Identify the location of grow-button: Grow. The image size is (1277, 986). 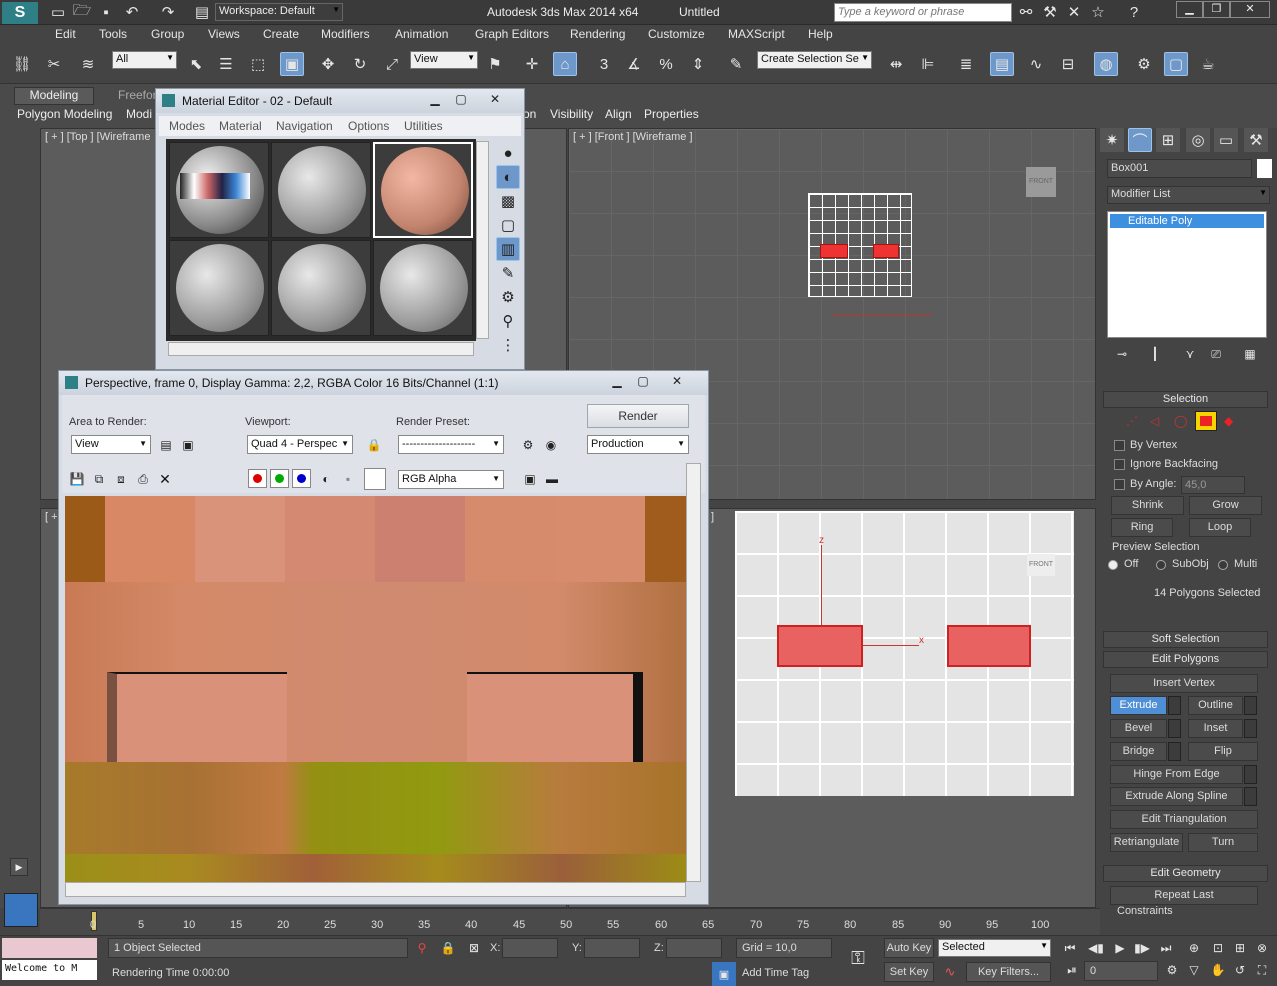
(1225, 505).